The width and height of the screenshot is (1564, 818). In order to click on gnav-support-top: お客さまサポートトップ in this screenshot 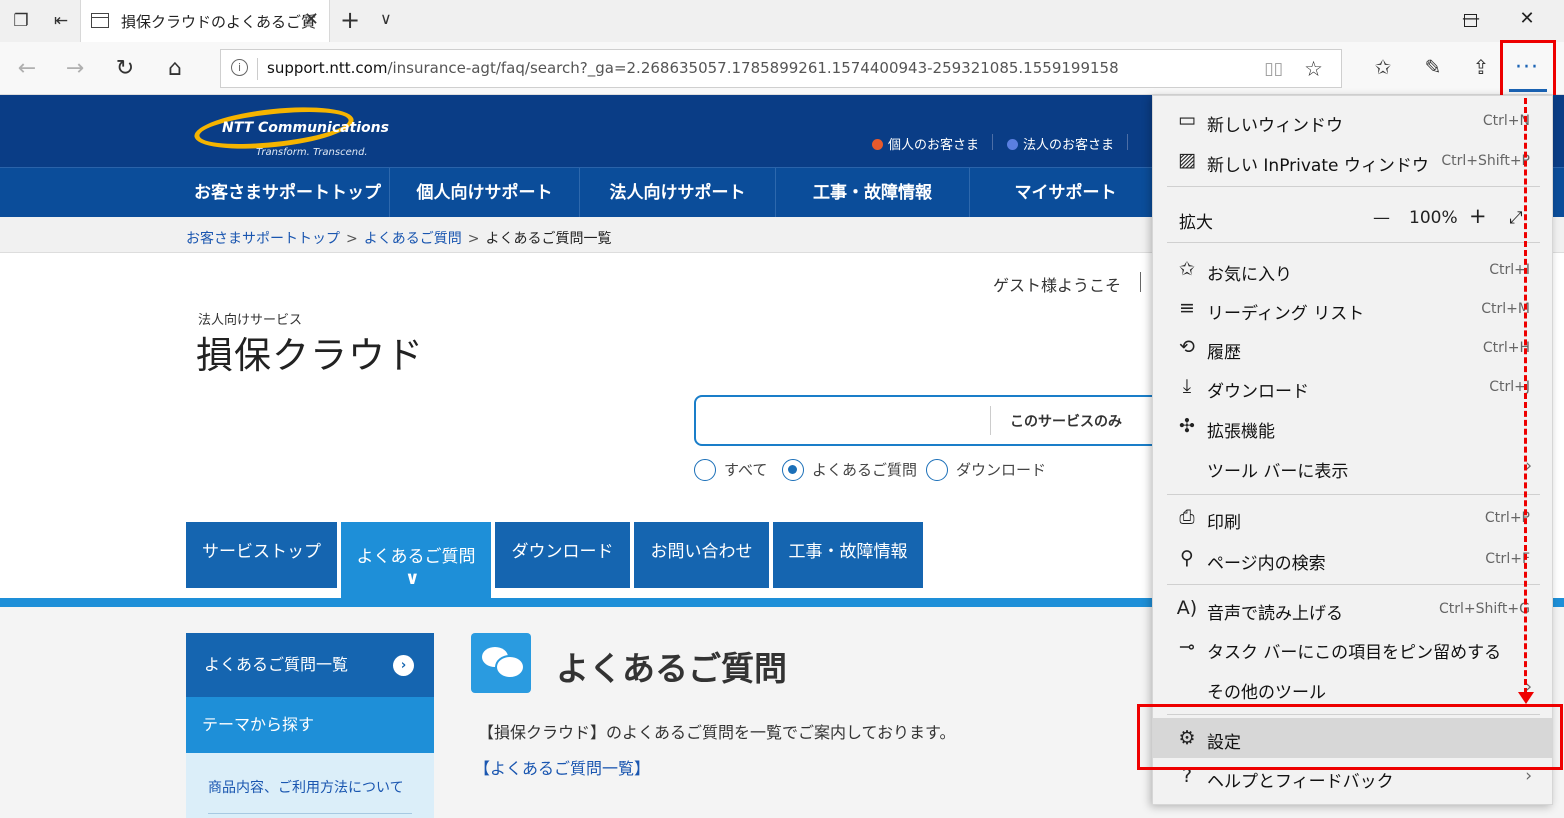, I will do `click(288, 193)`.